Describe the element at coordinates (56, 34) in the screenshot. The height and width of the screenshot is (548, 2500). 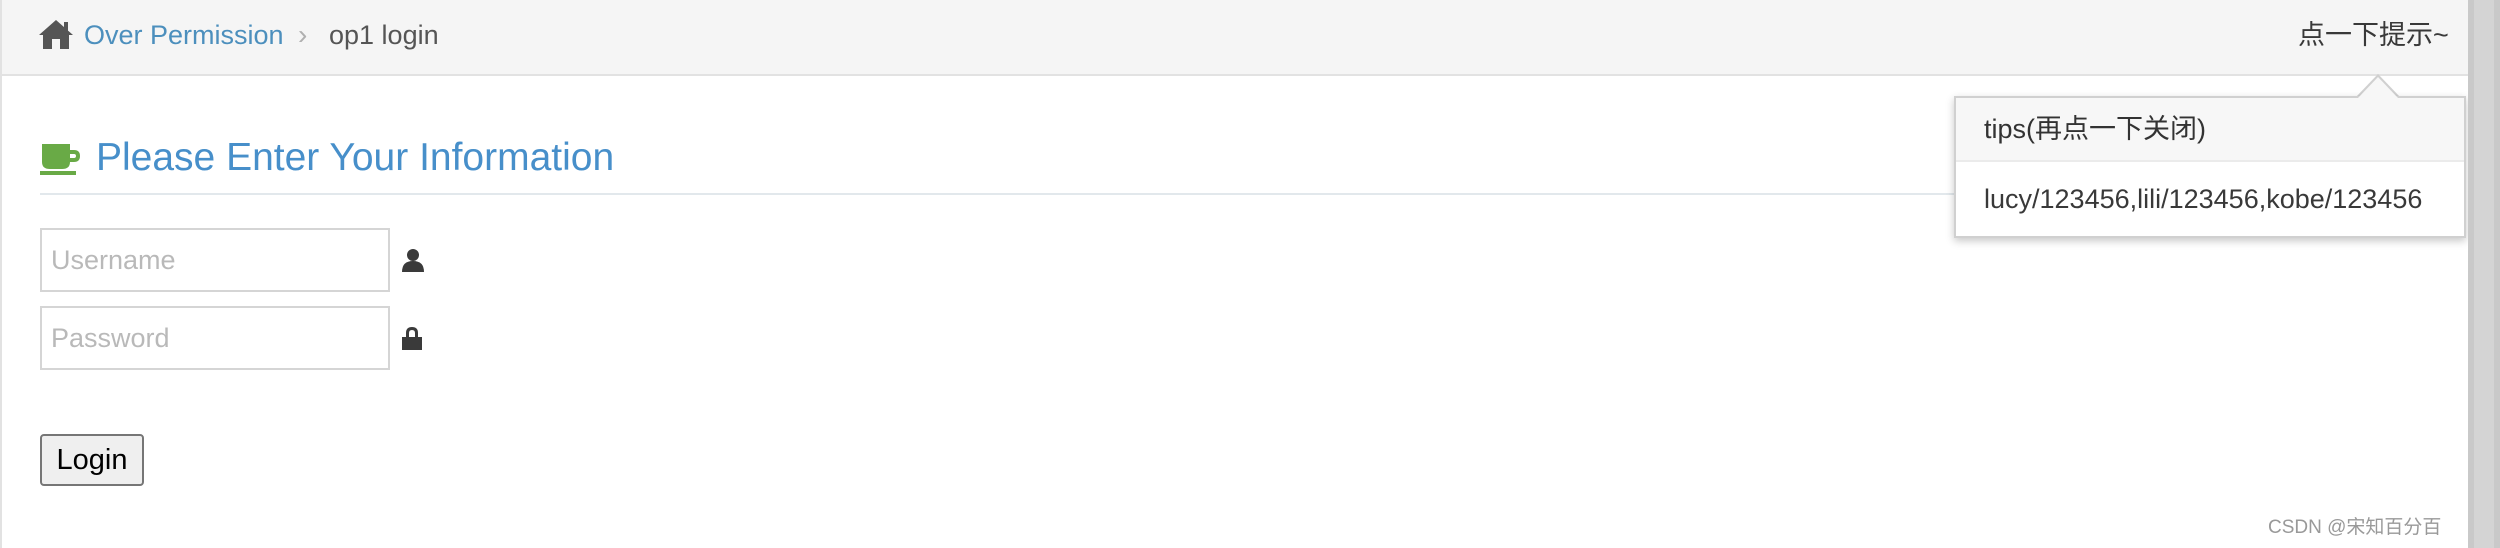
I see `home-icon` at that location.